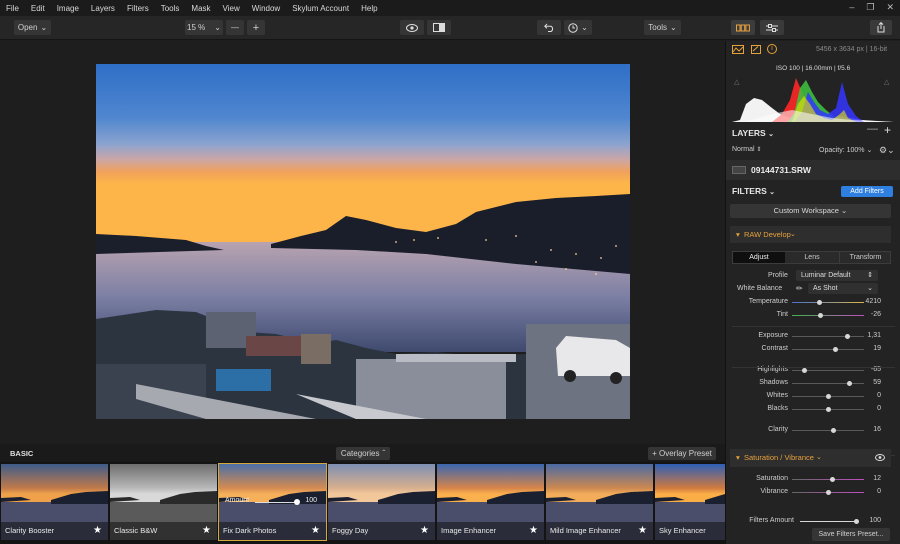 The image size is (900, 544). Describe the element at coordinates (103, 8) in the screenshot. I see `menu-layers: Layers` at that location.